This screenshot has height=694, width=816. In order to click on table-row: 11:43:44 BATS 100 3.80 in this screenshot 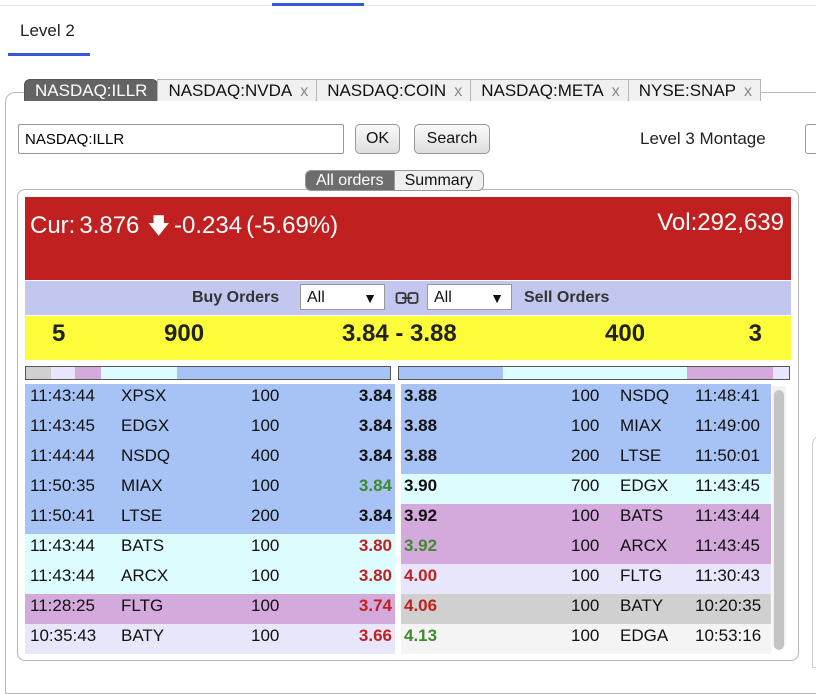, I will do `click(210, 549)`.